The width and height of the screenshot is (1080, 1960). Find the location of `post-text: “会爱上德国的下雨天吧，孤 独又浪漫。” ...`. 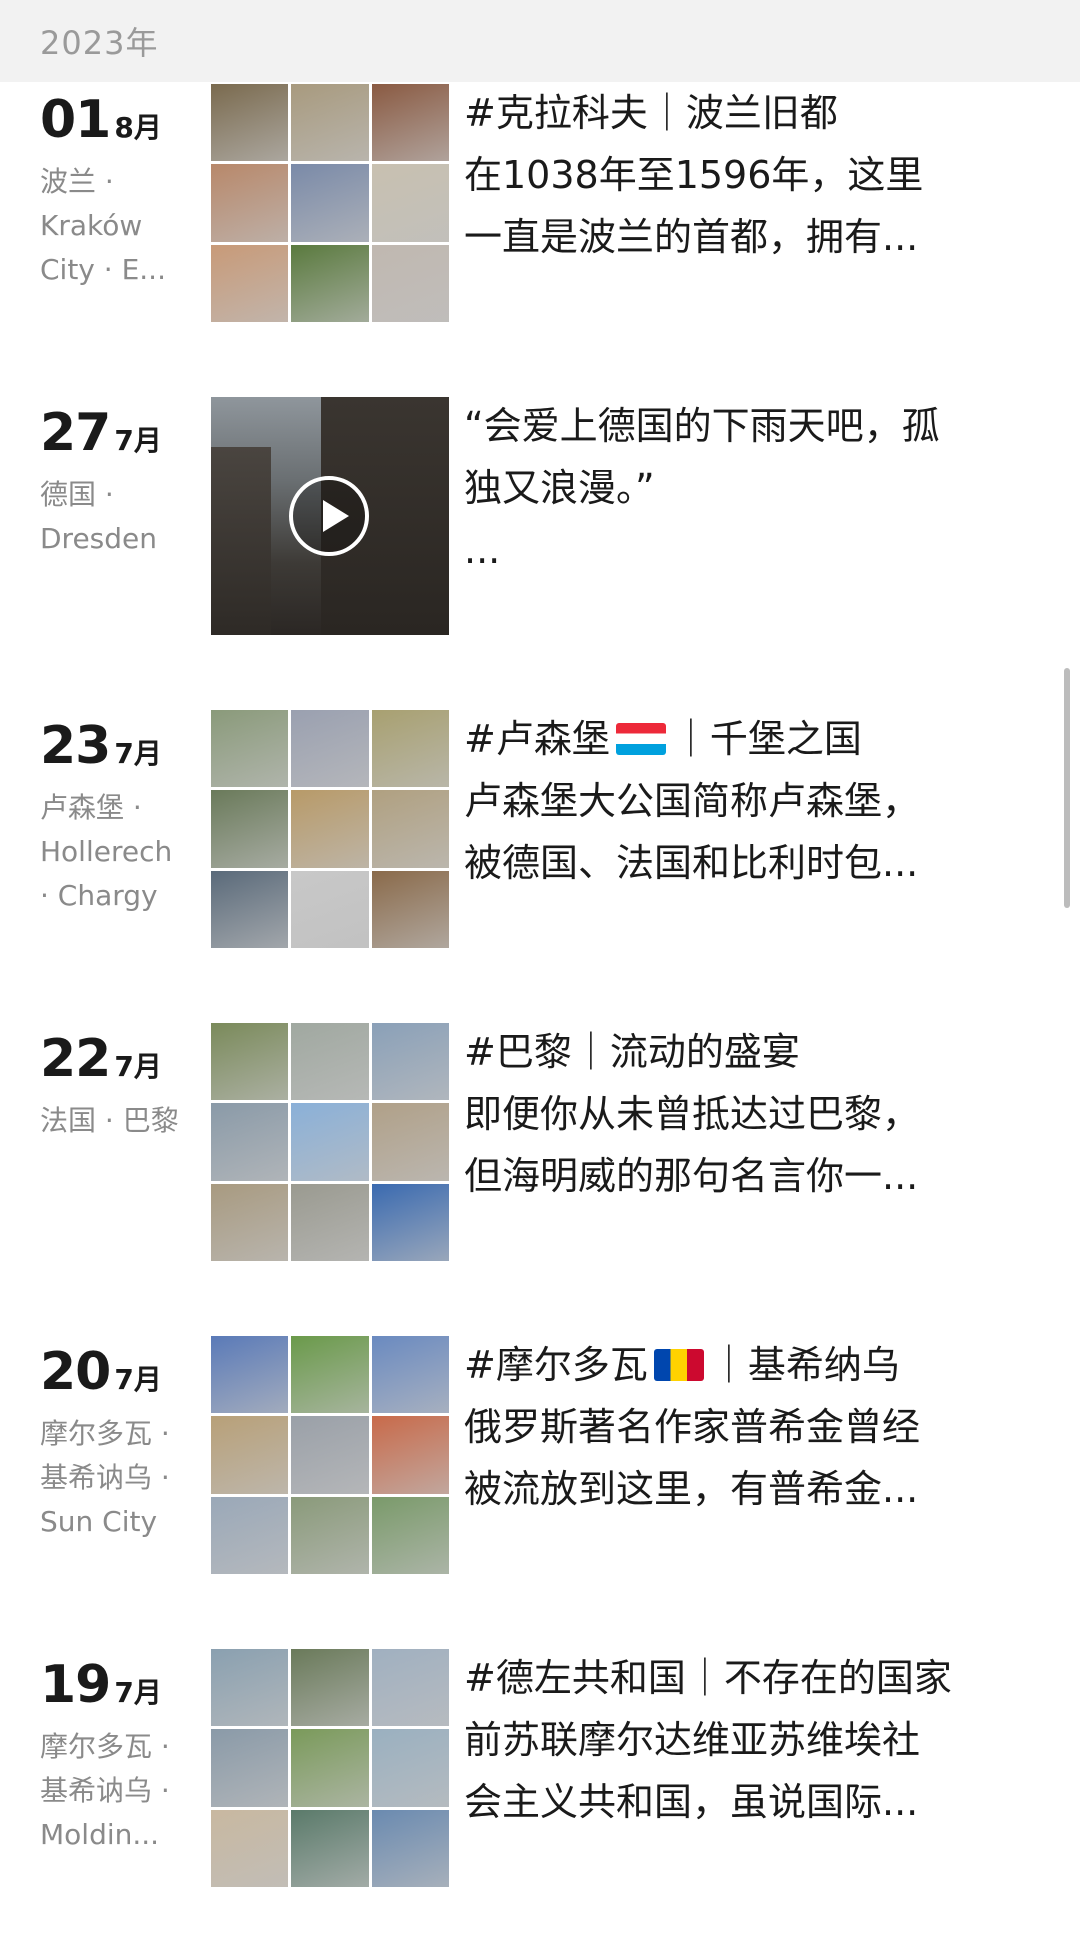

post-text: “会爱上德国的下雨天吧，孤 独又浪漫。” ... is located at coordinates (744, 488).